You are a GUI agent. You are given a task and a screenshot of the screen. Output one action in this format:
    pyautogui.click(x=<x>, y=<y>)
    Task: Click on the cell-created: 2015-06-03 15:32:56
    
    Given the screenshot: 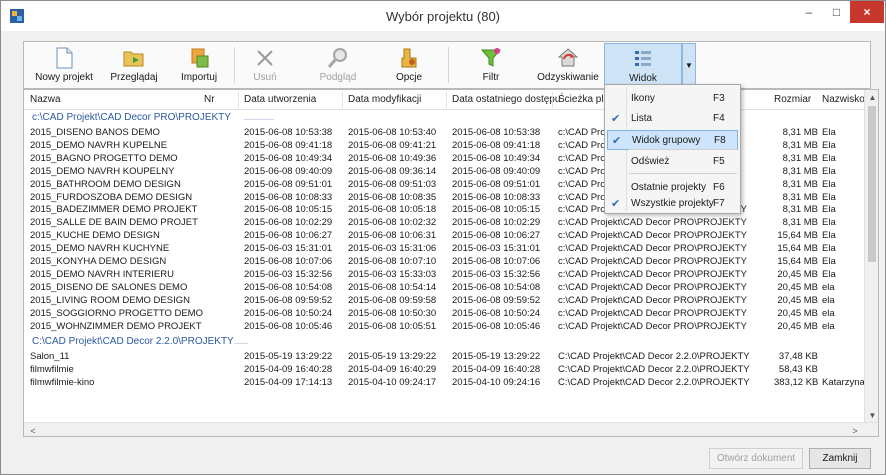 What is the action you would take?
    pyautogui.click(x=288, y=274)
    